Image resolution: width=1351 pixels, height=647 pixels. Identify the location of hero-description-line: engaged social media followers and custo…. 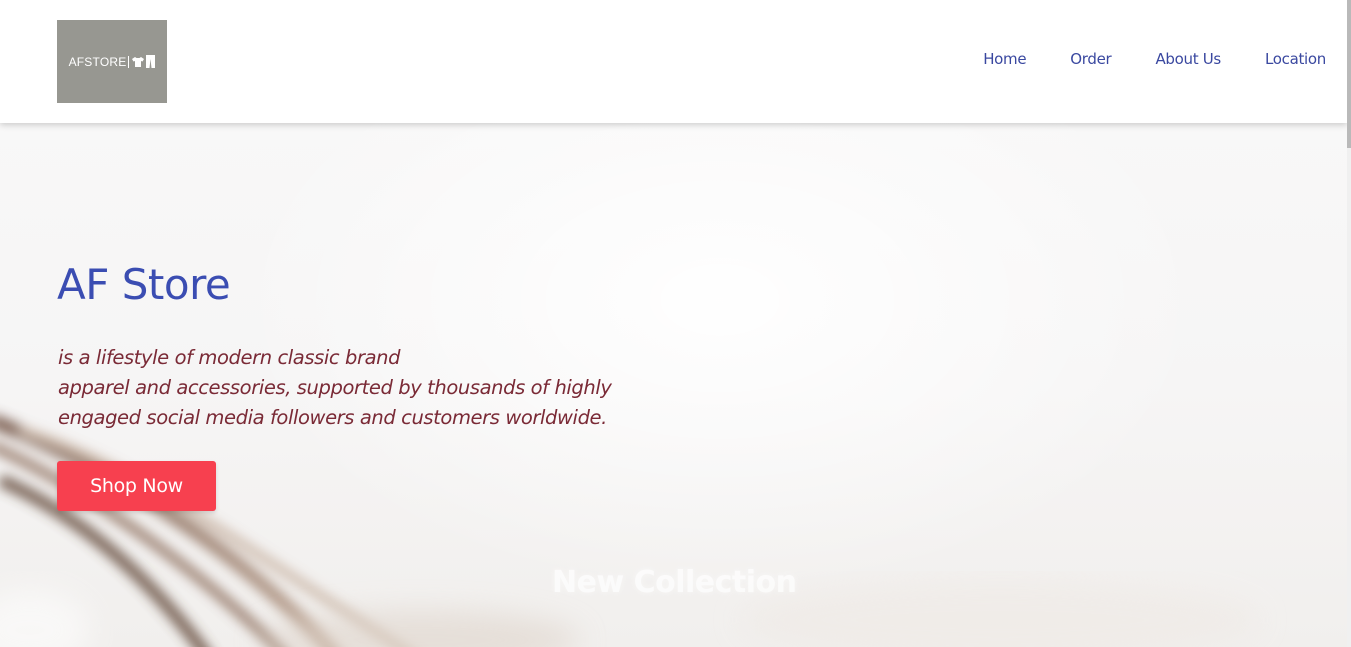
(332, 417).